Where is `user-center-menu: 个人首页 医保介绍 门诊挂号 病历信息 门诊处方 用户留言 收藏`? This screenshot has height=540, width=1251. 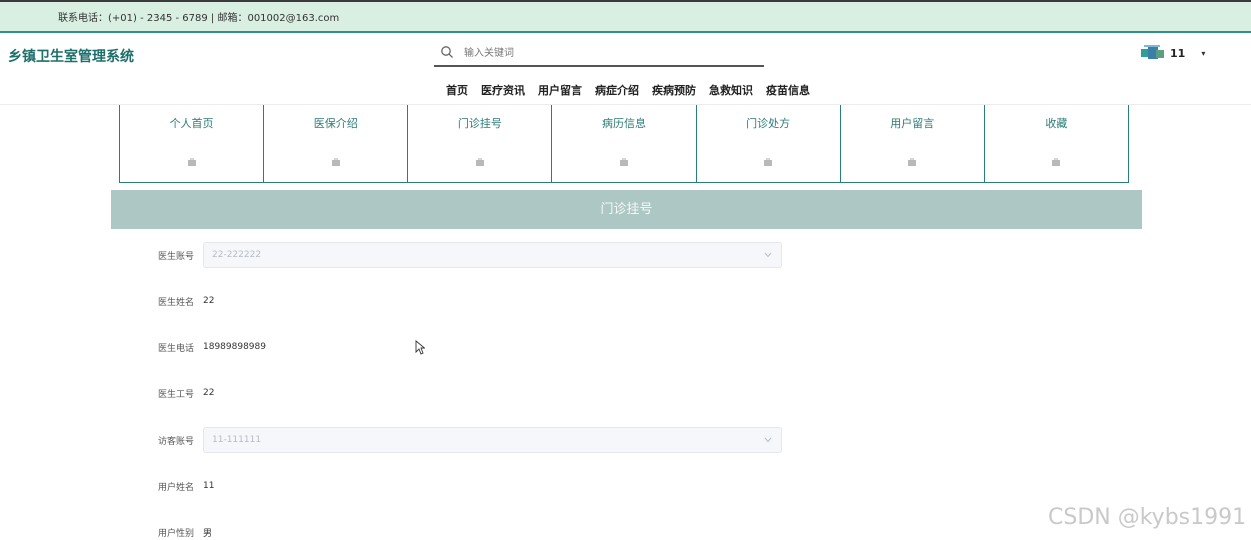 user-center-menu: 个人首页 医保介绍 门诊挂号 病历信息 门诊处方 用户留言 收藏 is located at coordinates (624, 144).